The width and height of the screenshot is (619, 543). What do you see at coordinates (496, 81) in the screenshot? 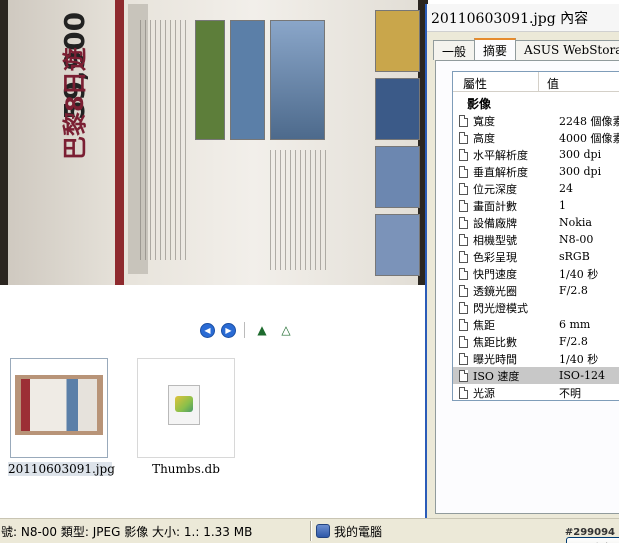
I see `column-header-property: 屬性` at bounding box center [496, 81].